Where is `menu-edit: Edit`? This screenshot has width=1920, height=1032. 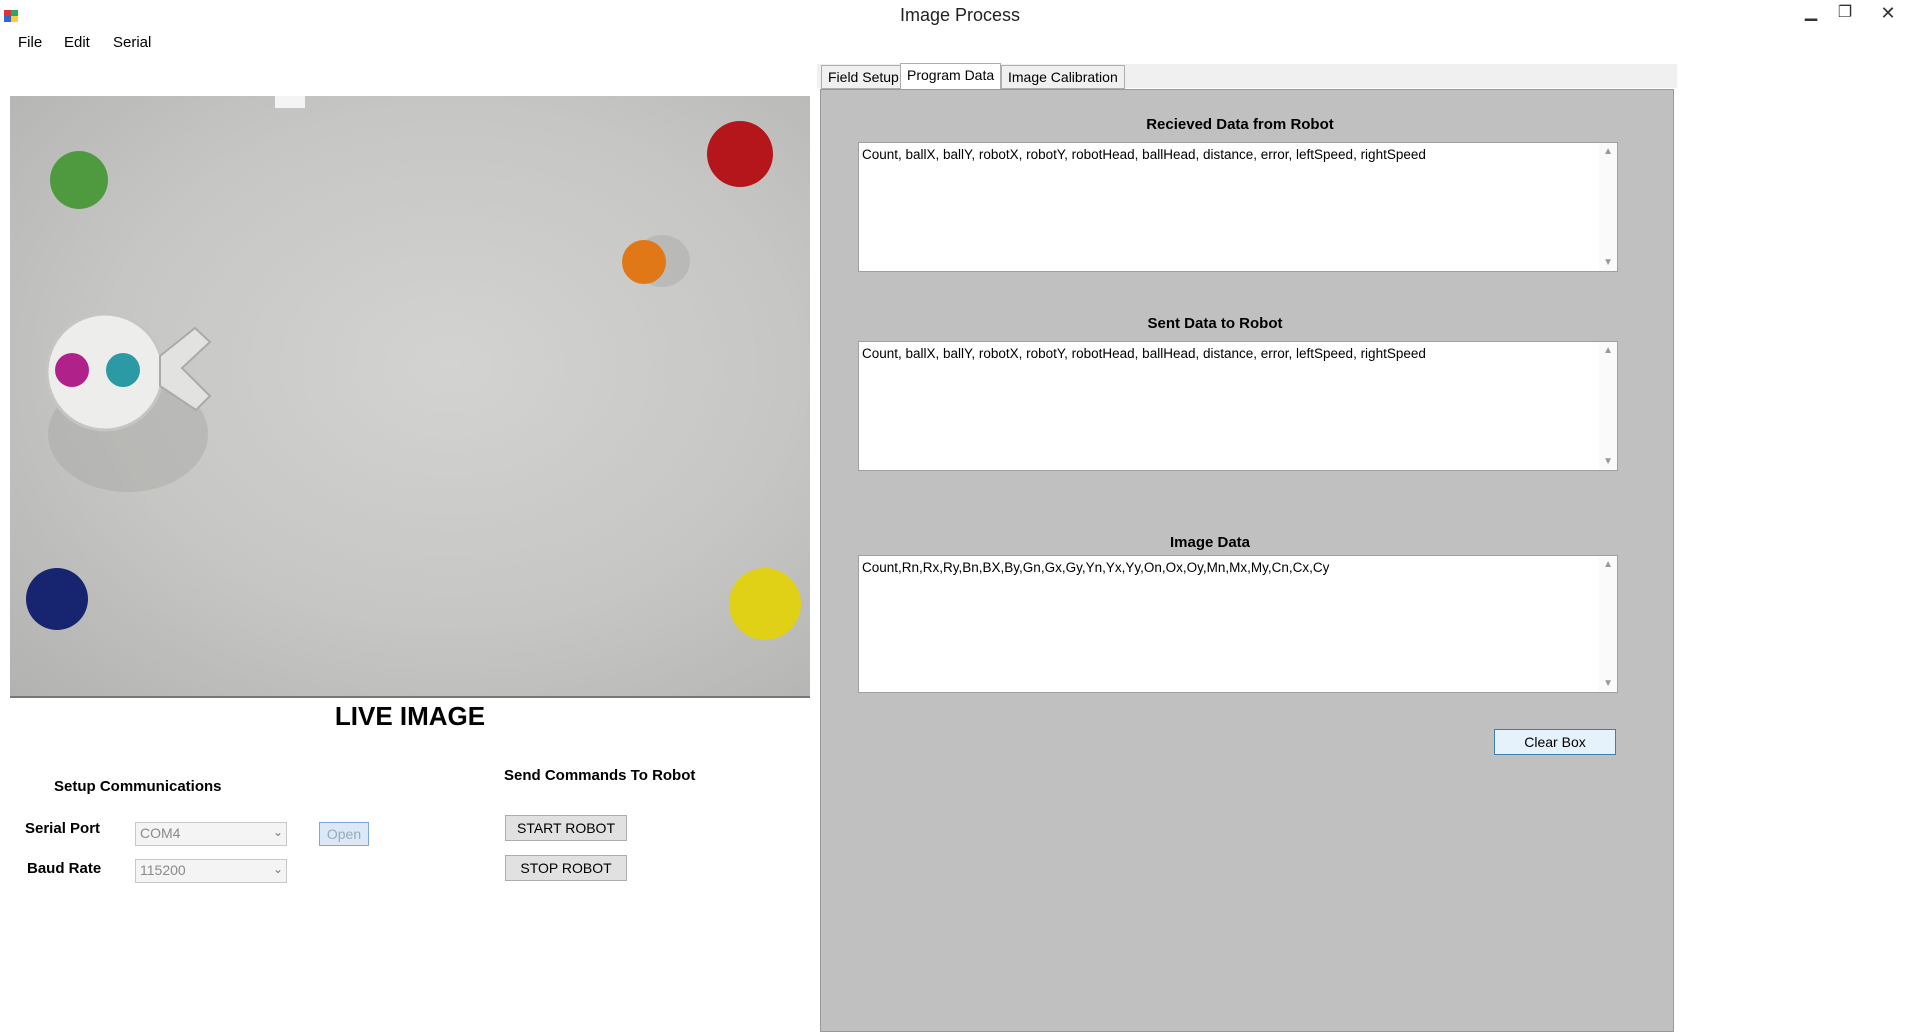 menu-edit: Edit is located at coordinates (77, 42).